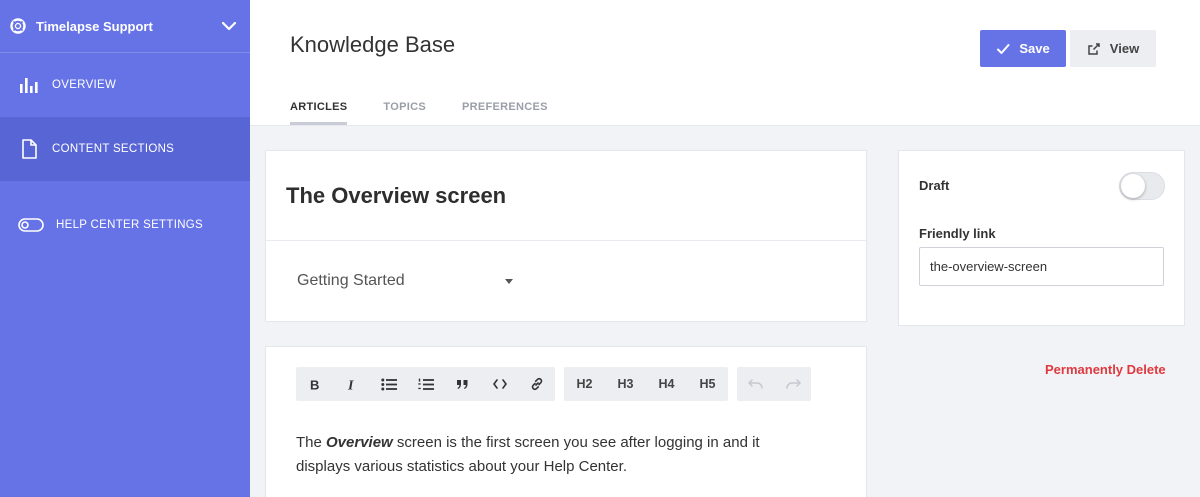  What do you see at coordinates (18, 26) in the screenshot?
I see `lifebuoy-icon` at bounding box center [18, 26].